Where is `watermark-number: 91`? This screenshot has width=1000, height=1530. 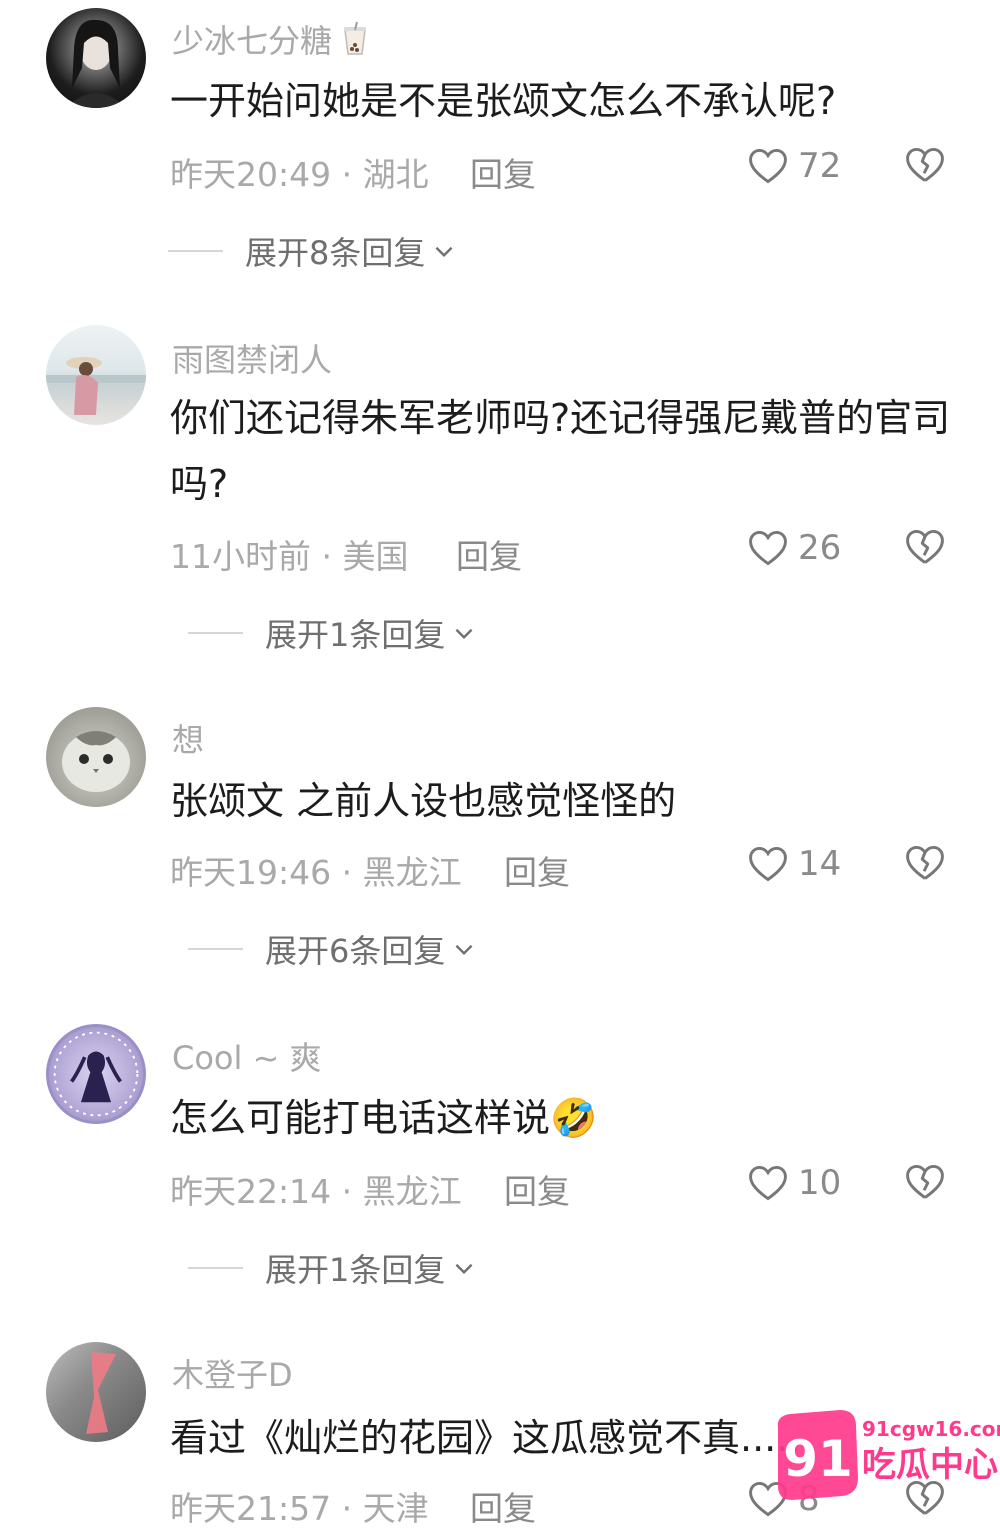 watermark-number: 91 is located at coordinates (818, 1459).